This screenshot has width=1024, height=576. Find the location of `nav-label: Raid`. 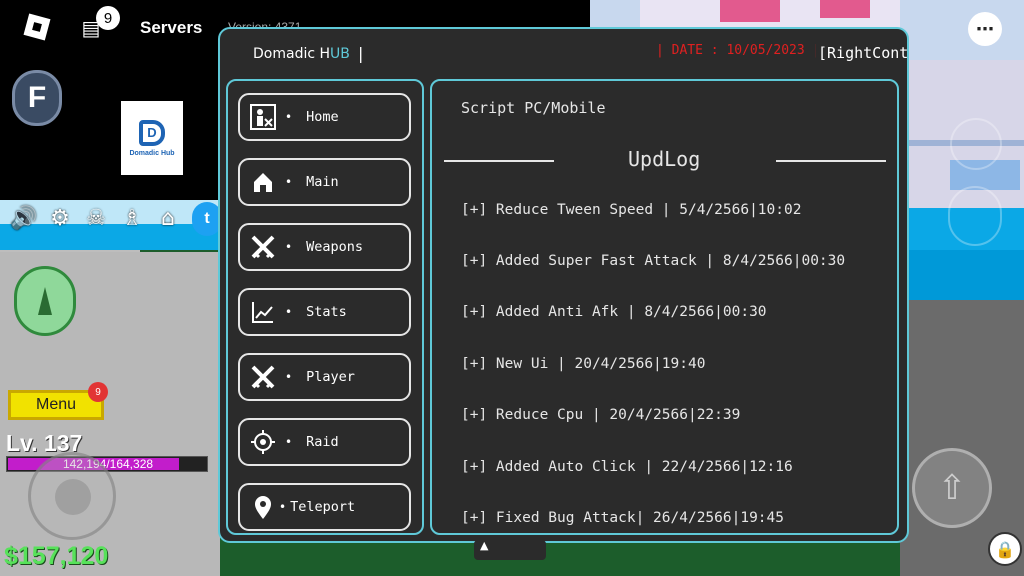

nav-label: Raid is located at coordinates (322, 442).